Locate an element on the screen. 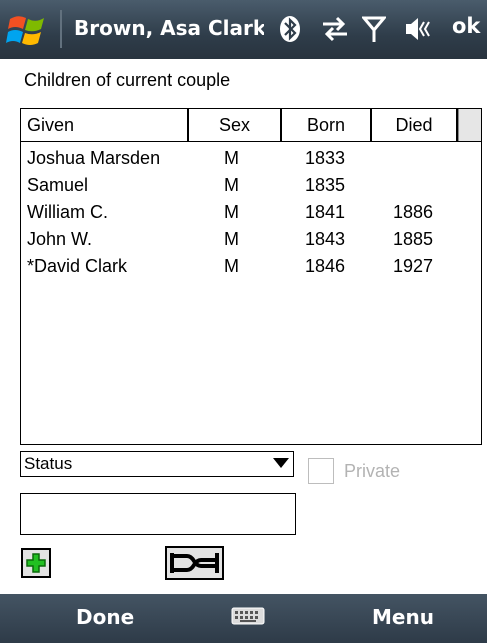  softkey-bar: Done Menu is located at coordinates (243, 618).